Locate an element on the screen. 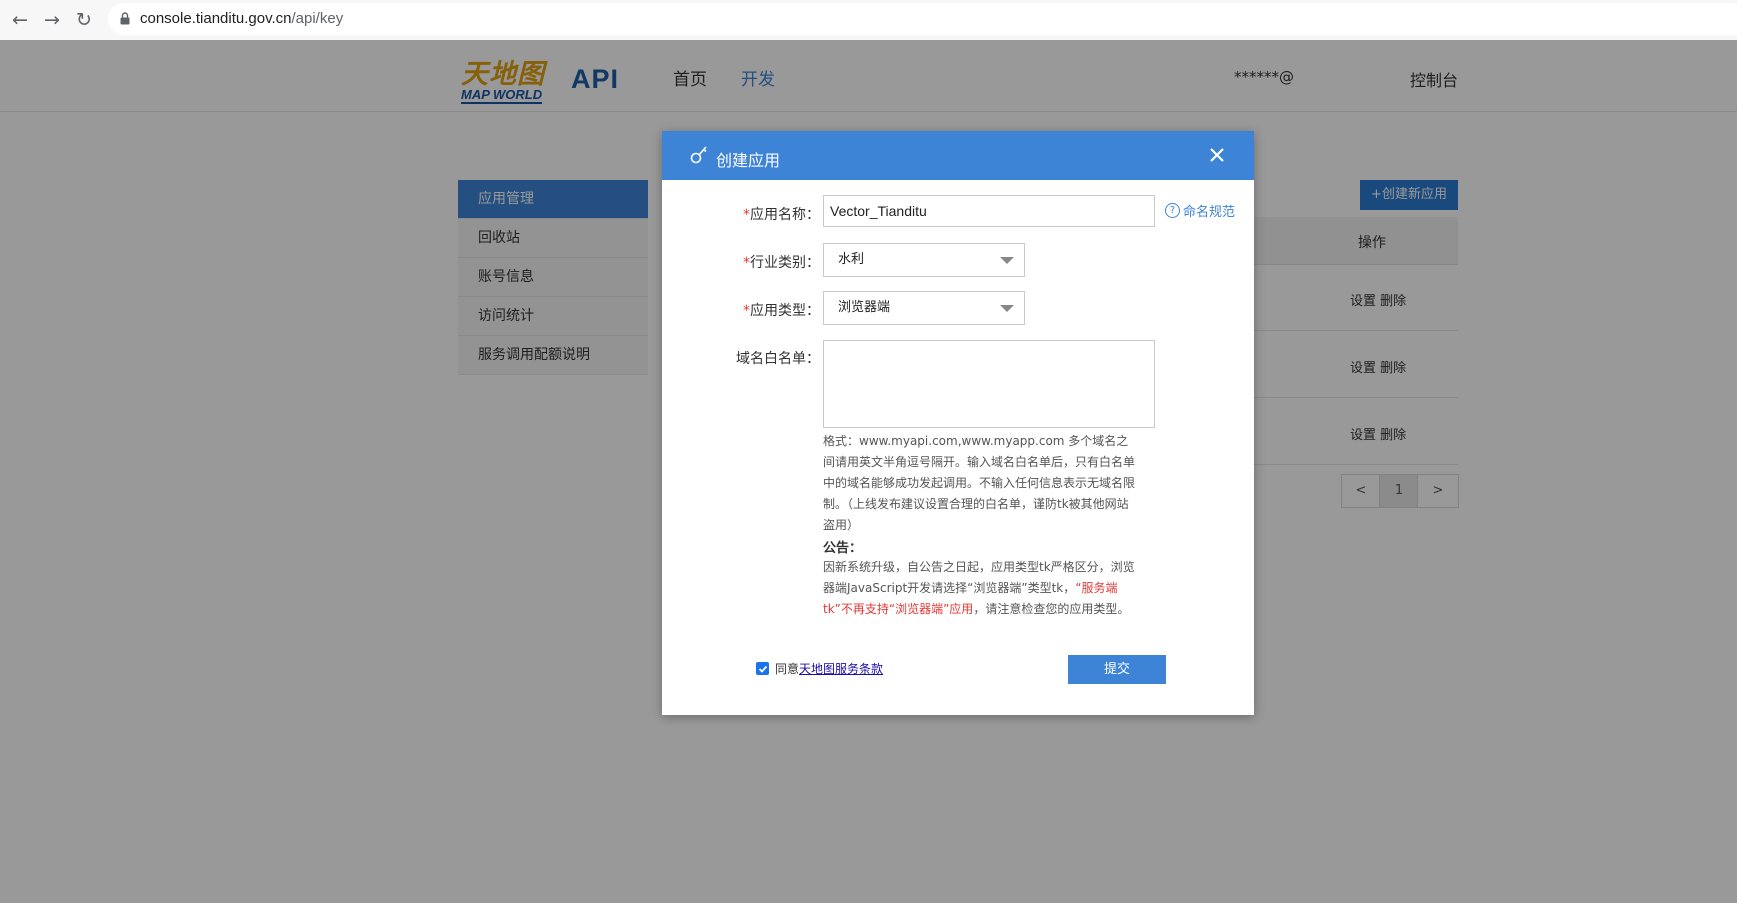 The image size is (1737, 903). url-host: console.tianditu.gov.cn is located at coordinates (216, 18).